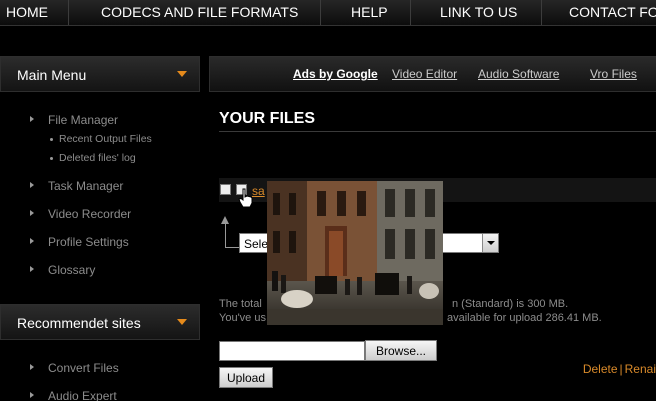 This screenshot has height=401, width=656. I want to click on info-line-used: You've us, so click(242, 318).